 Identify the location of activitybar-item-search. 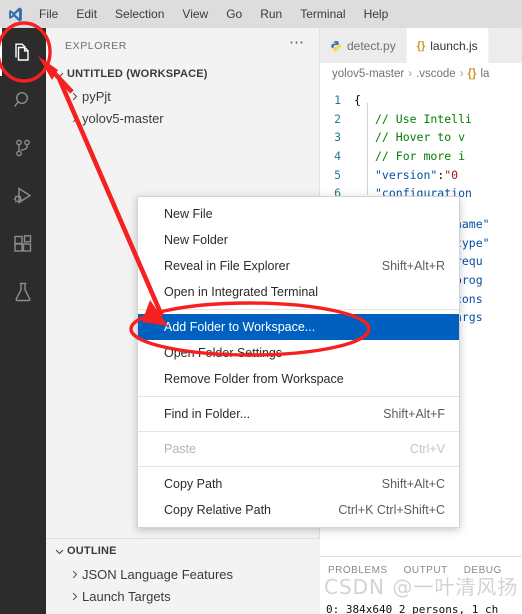
(23, 100).